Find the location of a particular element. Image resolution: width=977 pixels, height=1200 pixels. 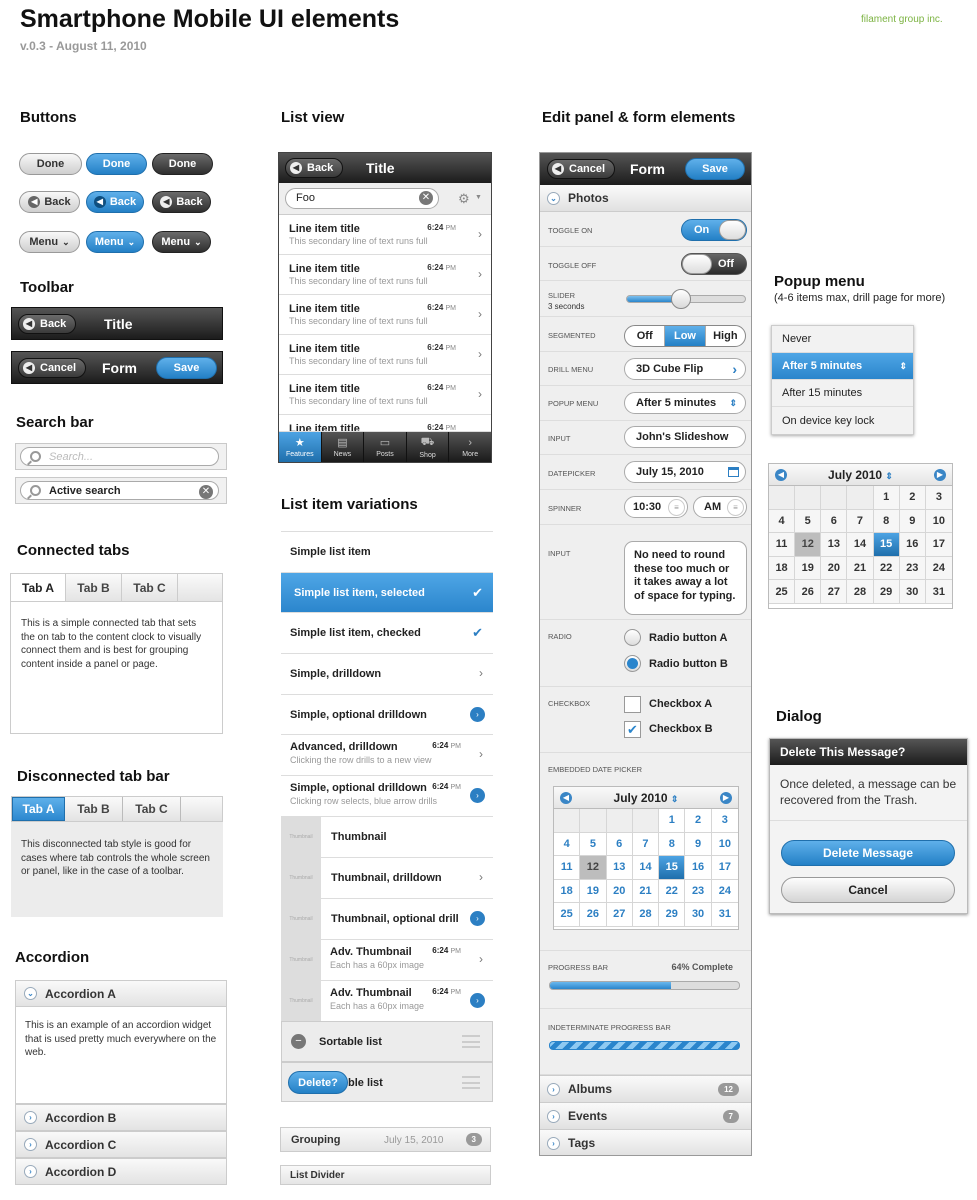

minus-icon: − is located at coordinates (298, 1041).